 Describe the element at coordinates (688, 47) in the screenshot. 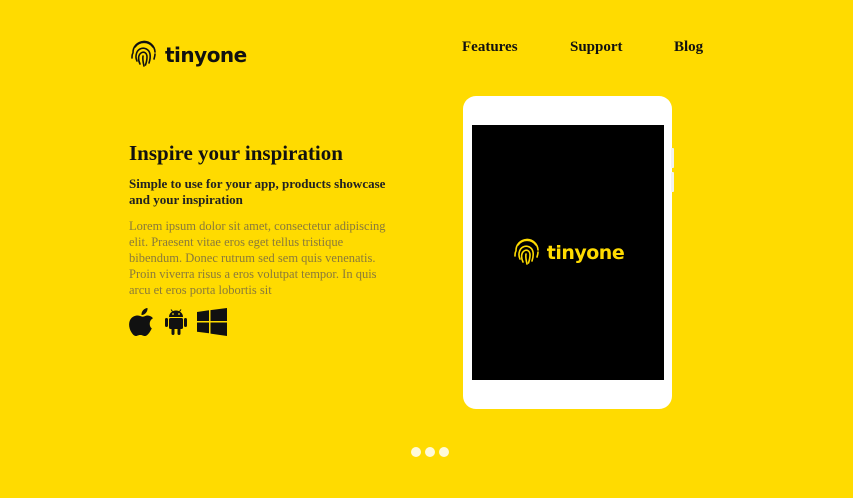

I see `nav-item-blog: Blog` at that location.